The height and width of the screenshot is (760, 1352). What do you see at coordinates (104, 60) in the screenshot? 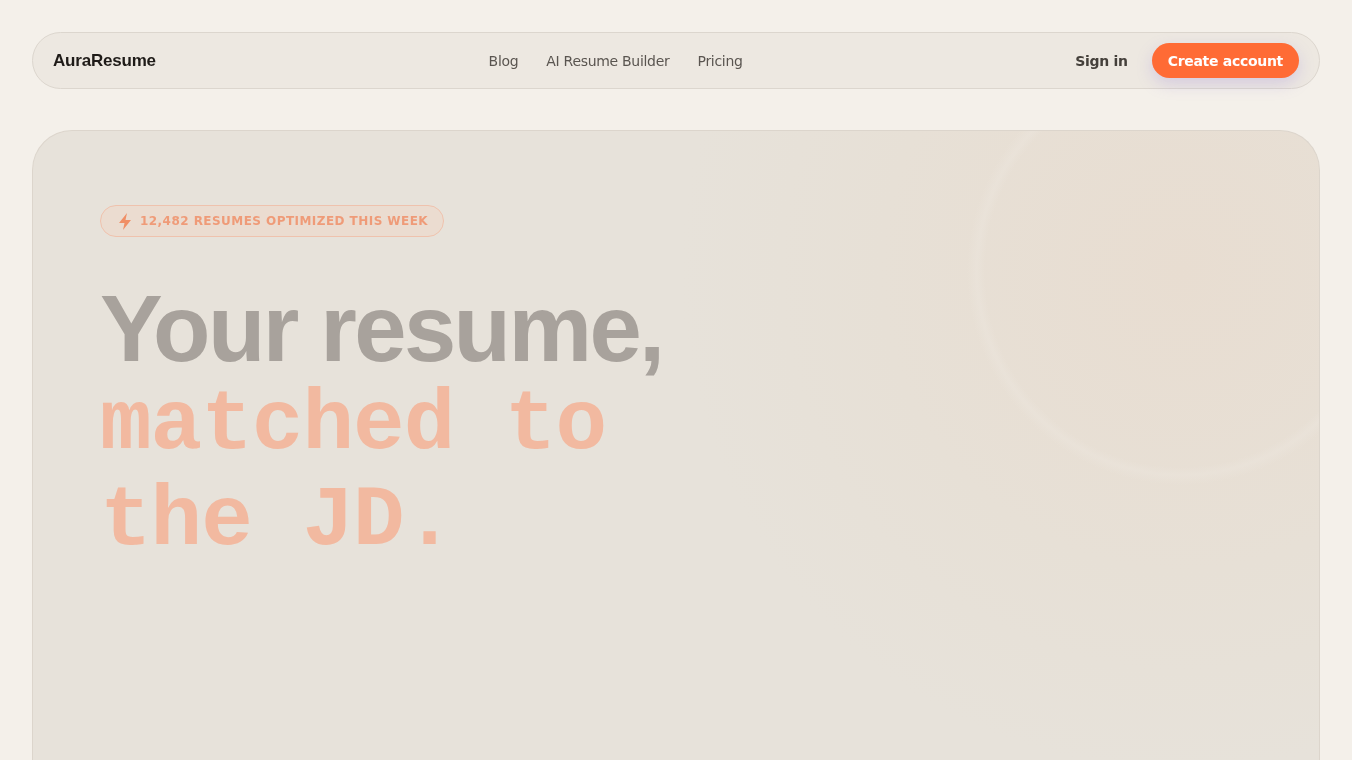
I see `logo-text: AuraResume` at bounding box center [104, 60].